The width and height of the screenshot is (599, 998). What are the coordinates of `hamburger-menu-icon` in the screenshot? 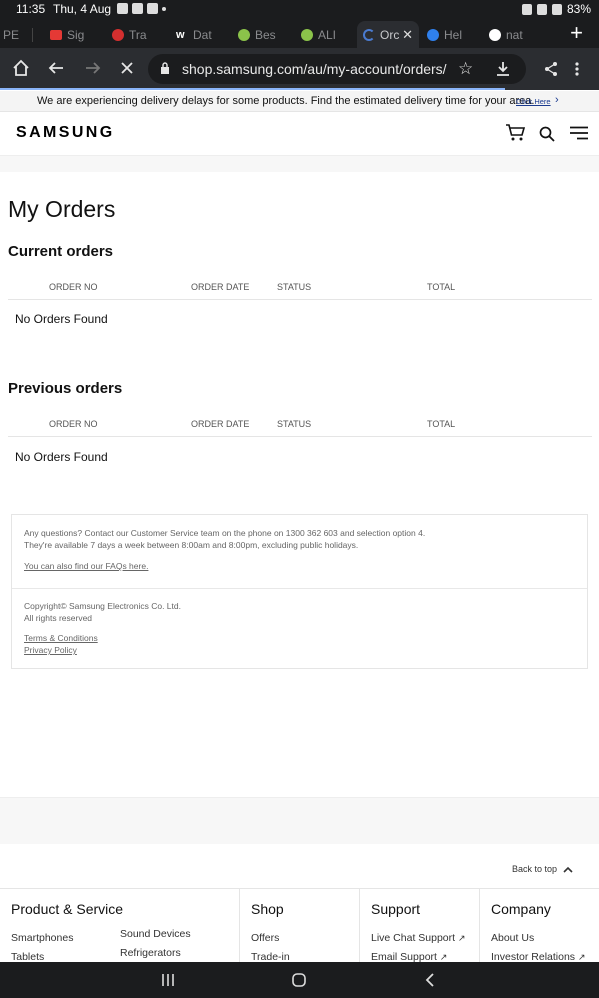 It's located at (579, 133).